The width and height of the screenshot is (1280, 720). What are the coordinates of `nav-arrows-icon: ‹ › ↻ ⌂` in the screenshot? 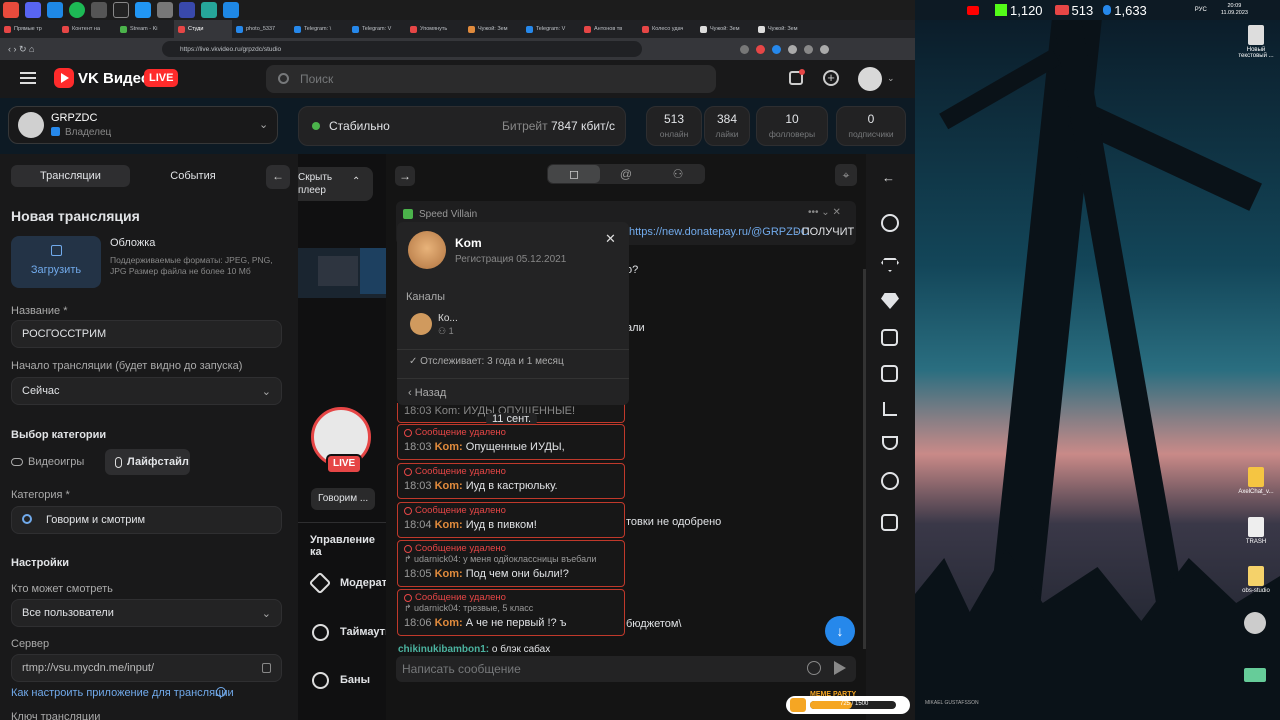 It's located at (21, 49).